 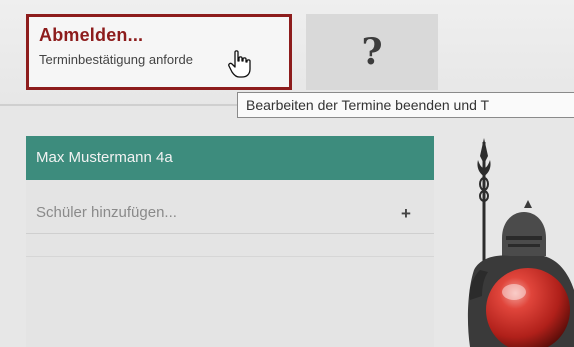 What do you see at coordinates (405, 105) in the screenshot?
I see `tooltip: Bearbeiten der Termine beenden und T` at bounding box center [405, 105].